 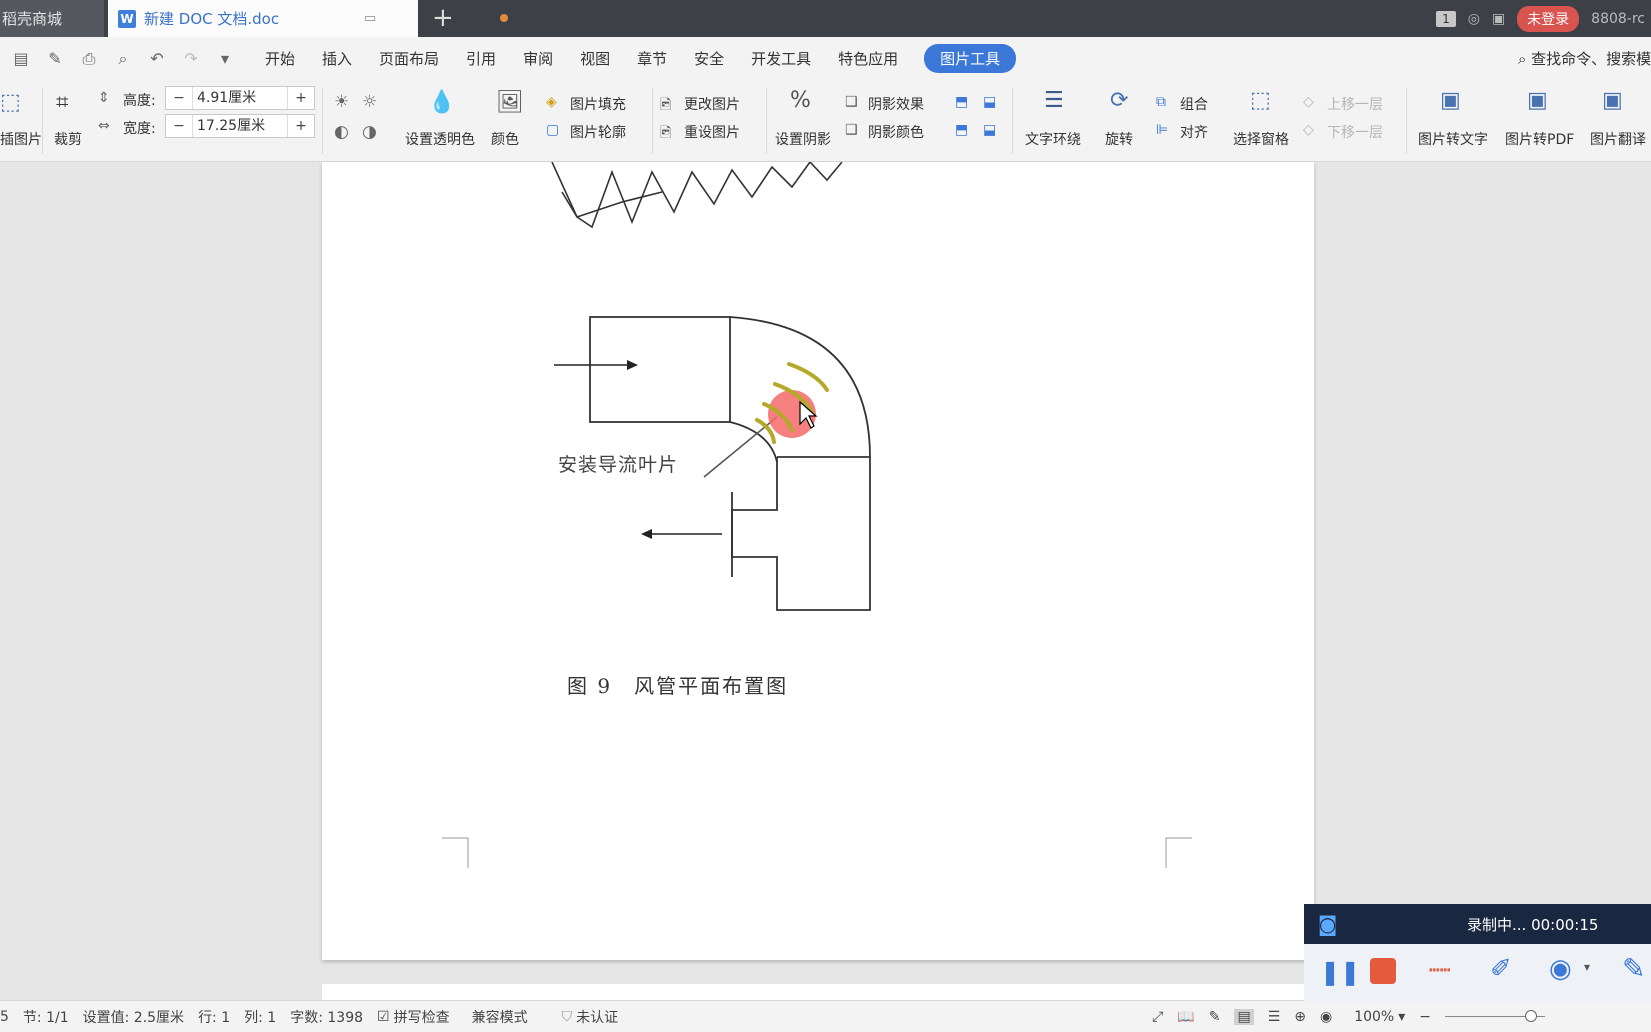 What do you see at coordinates (62, 102) in the screenshot?
I see `crop-icon: ⌗` at bounding box center [62, 102].